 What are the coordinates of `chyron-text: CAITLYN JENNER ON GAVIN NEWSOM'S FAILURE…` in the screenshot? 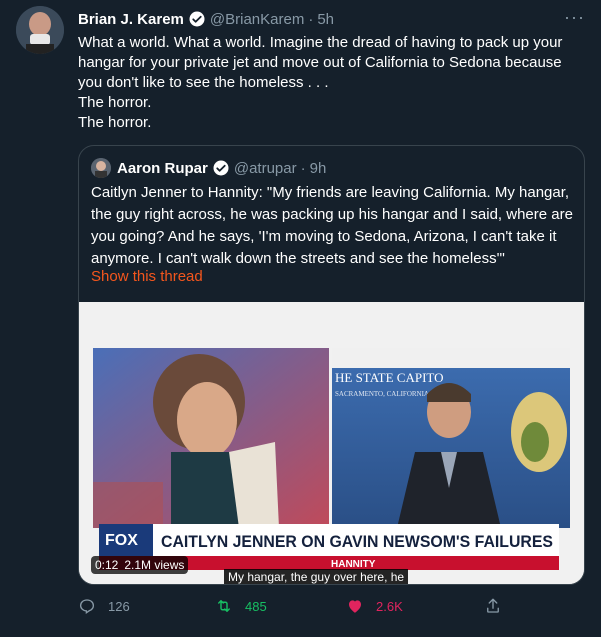 It's located at (357, 541).